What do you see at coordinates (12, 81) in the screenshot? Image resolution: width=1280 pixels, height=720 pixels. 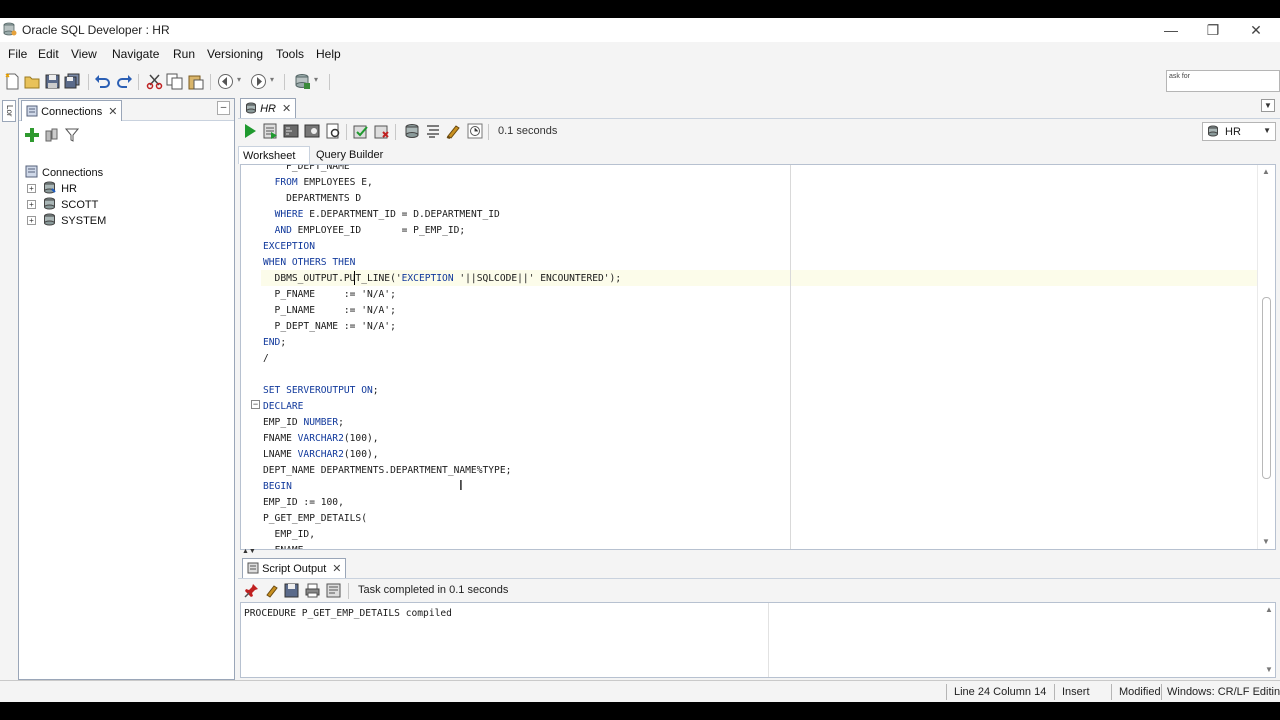 I see `new-file-icon` at bounding box center [12, 81].